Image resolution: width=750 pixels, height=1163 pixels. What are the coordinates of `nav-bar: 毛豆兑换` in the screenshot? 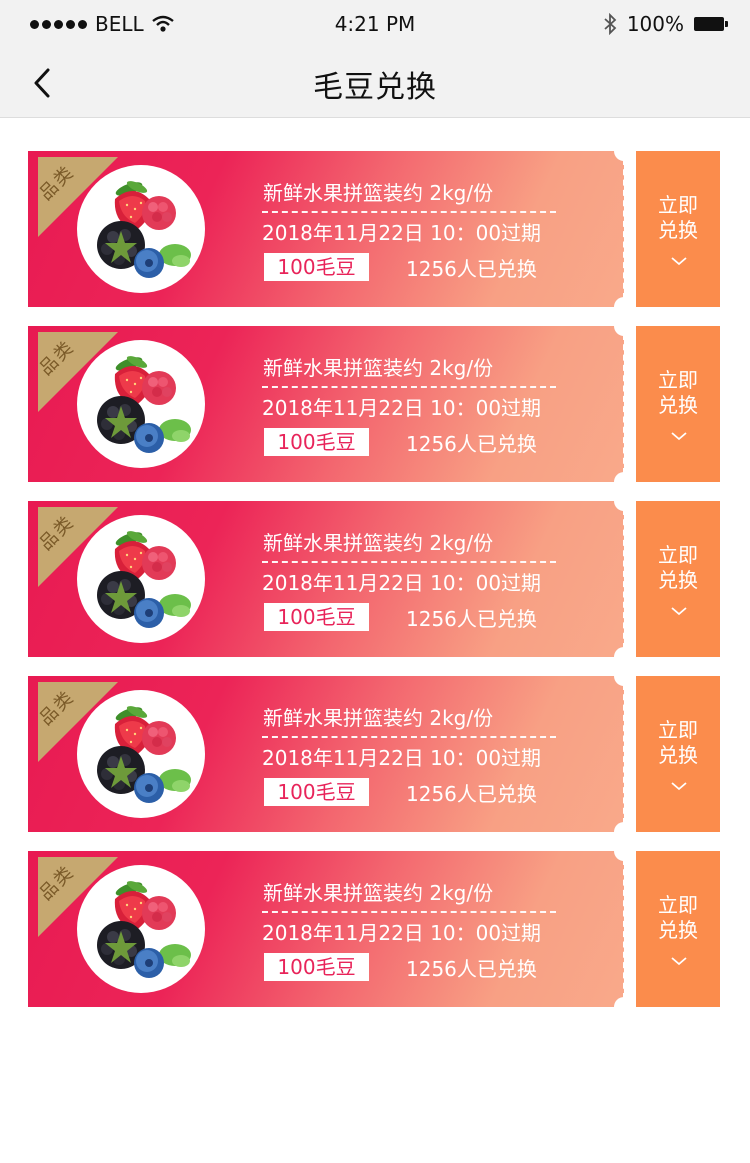 It's located at (375, 83).